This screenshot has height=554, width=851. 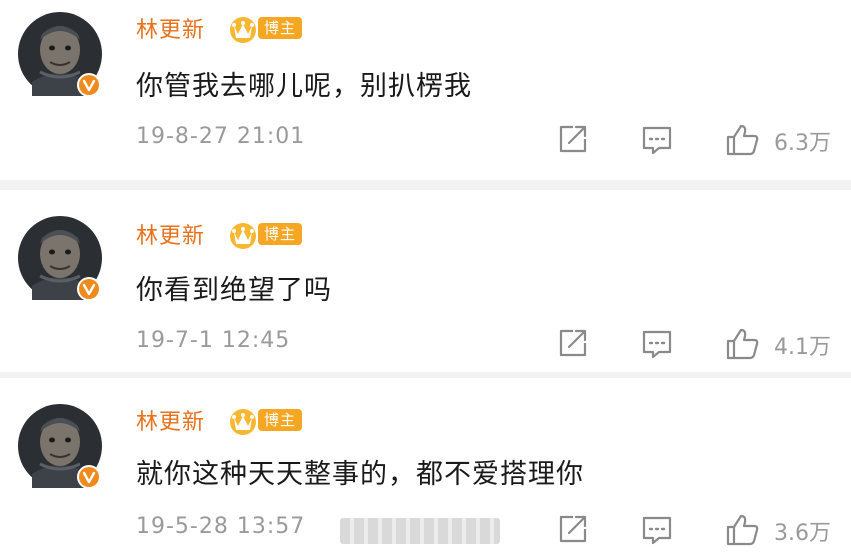 What do you see at coordinates (221, 136) in the screenshot?
I see `timestamp: 19-8-27 21:01` at bounding box center [221, 136].